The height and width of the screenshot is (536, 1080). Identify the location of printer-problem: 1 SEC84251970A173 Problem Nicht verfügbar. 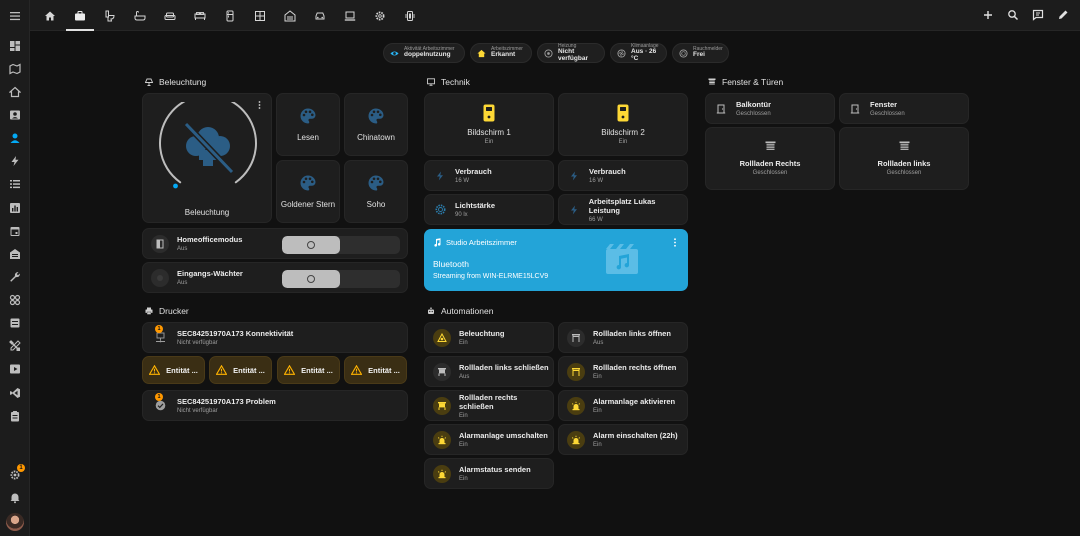
(275, 405).